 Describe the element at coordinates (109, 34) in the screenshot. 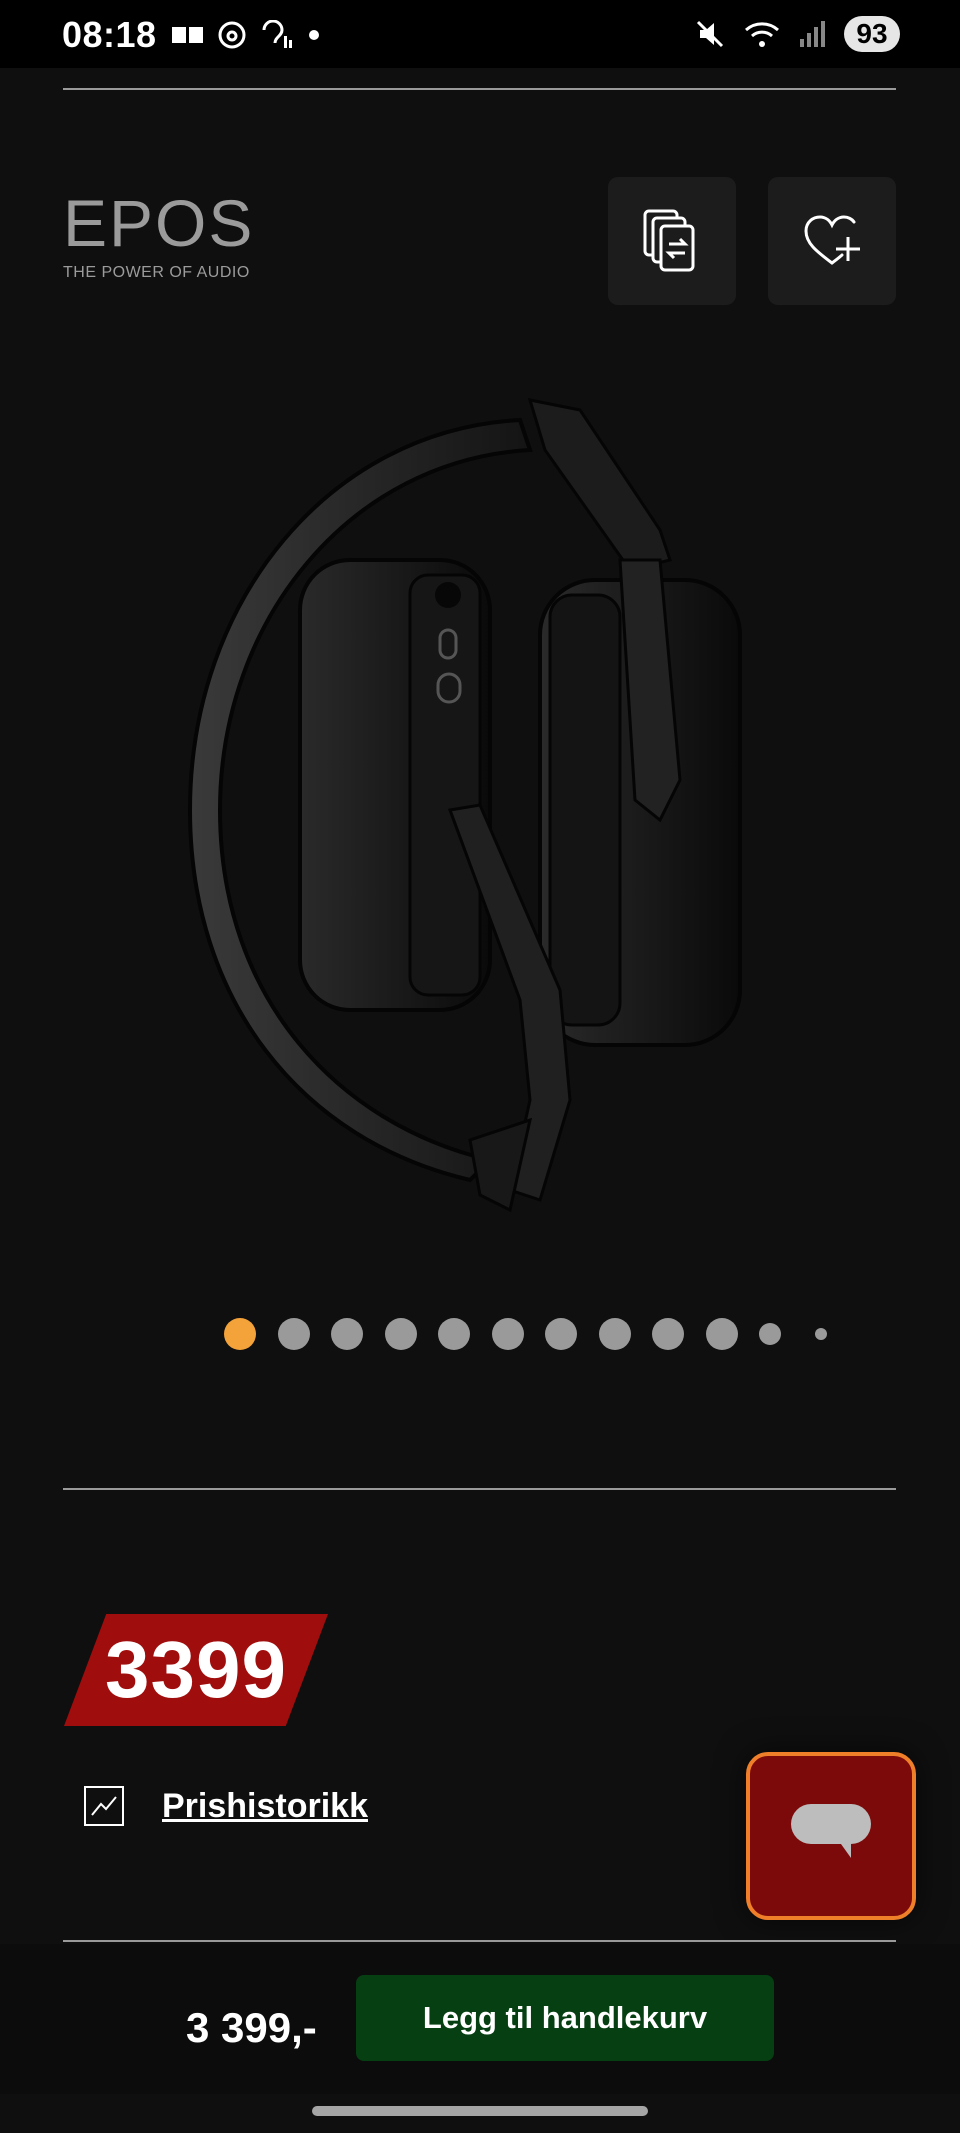

I see `status-time: 08:18` at that location.